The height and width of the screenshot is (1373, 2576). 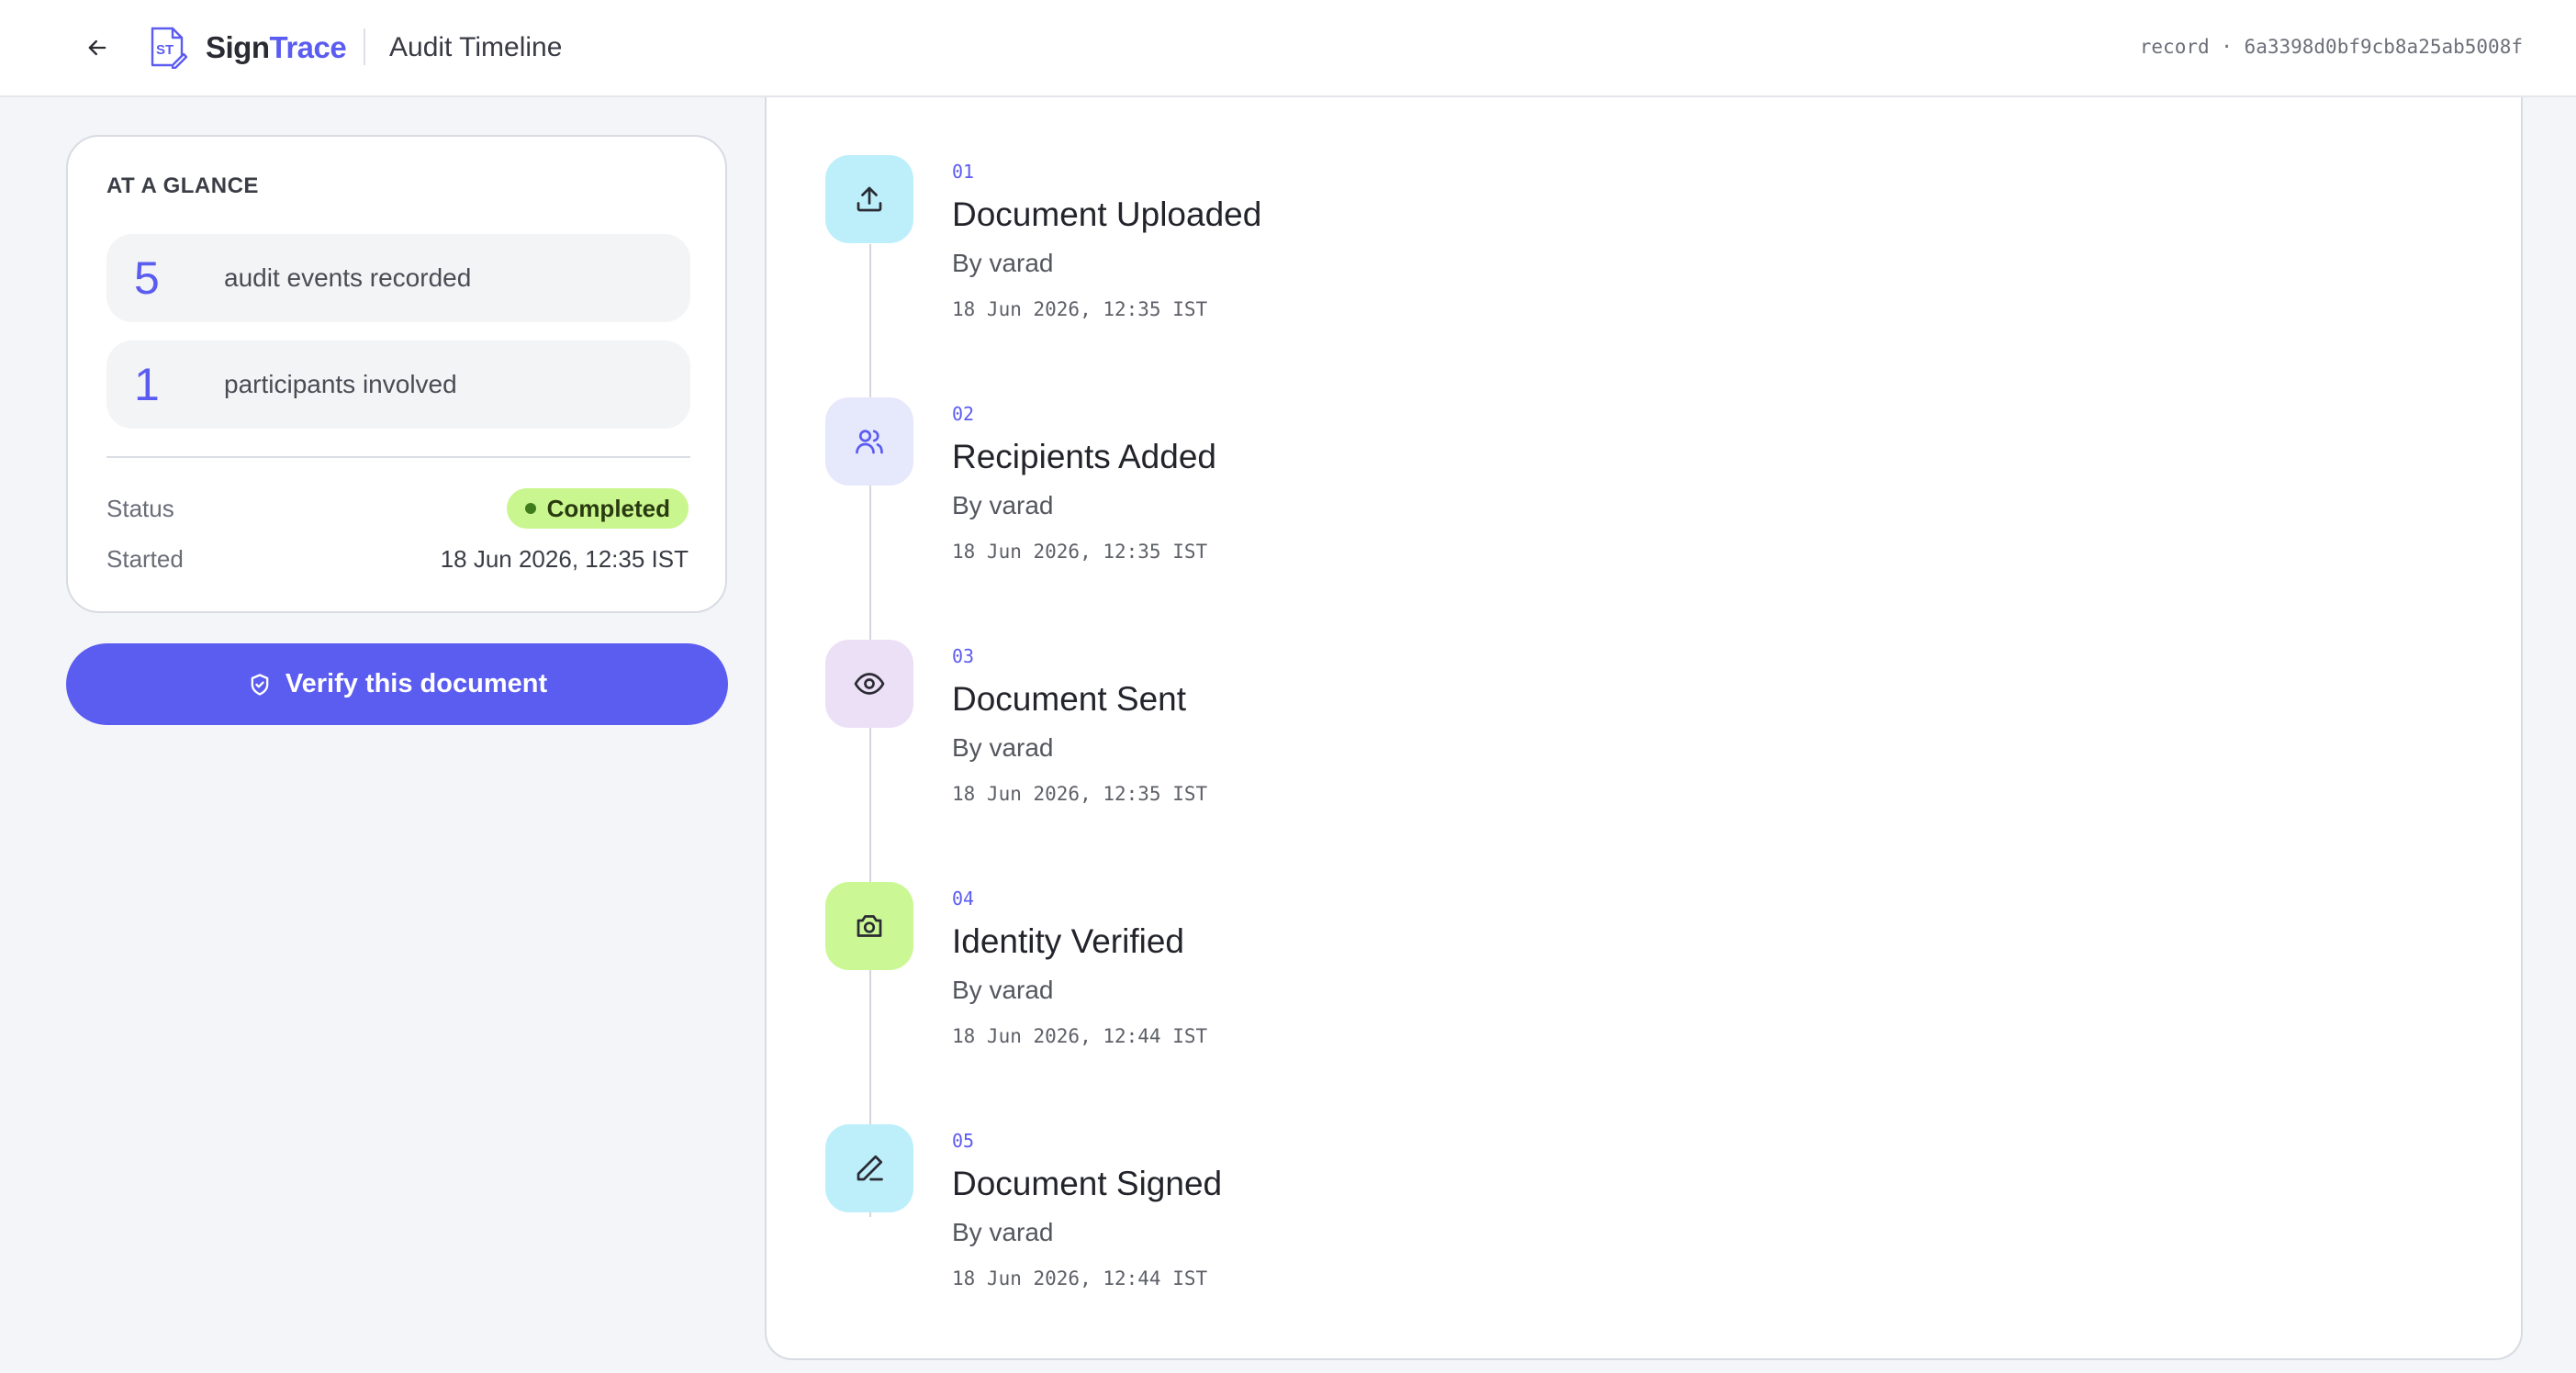 What do you see at coordinates (398, 457) in the screenshot?
I see `card-divider` at bounding box center [398, 457].